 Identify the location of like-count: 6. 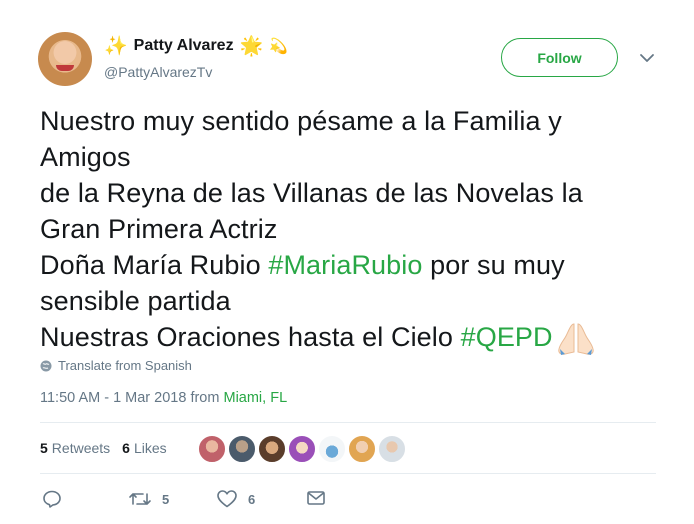
(252, 499).